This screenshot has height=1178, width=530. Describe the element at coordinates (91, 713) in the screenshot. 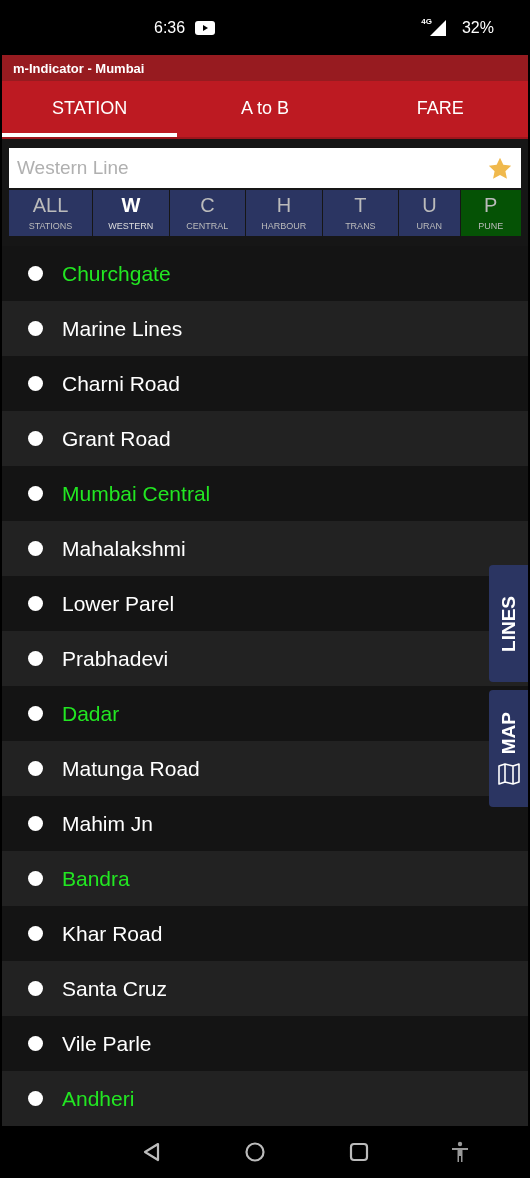

I see `station-name: Dadar` at that location.